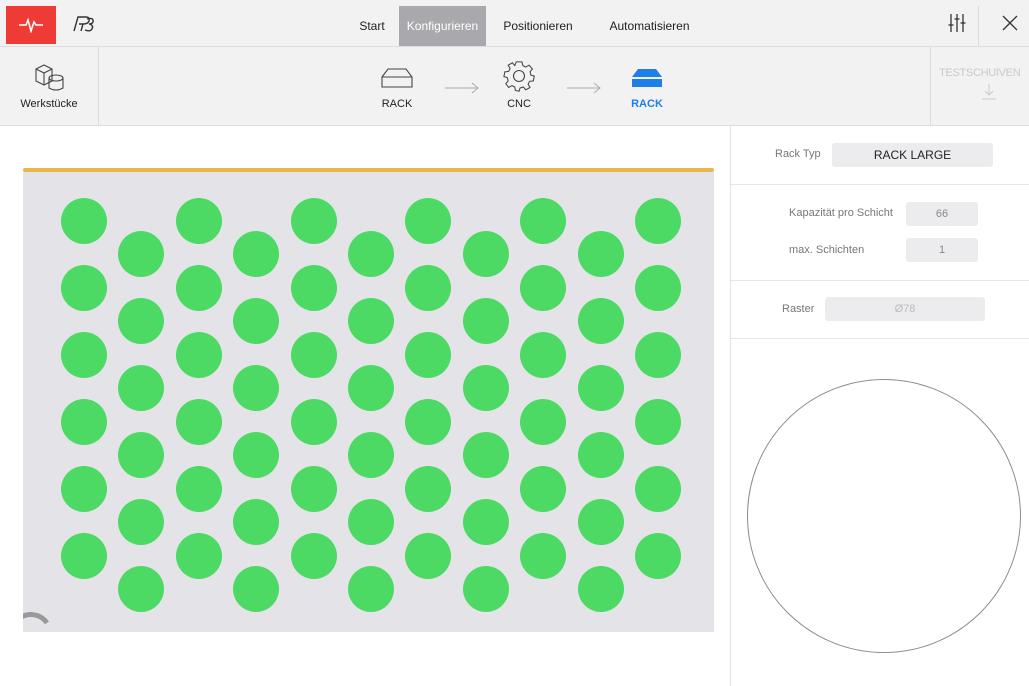 The image size is (1029, 686). I want to click on step-rack-input: RACK, so click(397, 86).